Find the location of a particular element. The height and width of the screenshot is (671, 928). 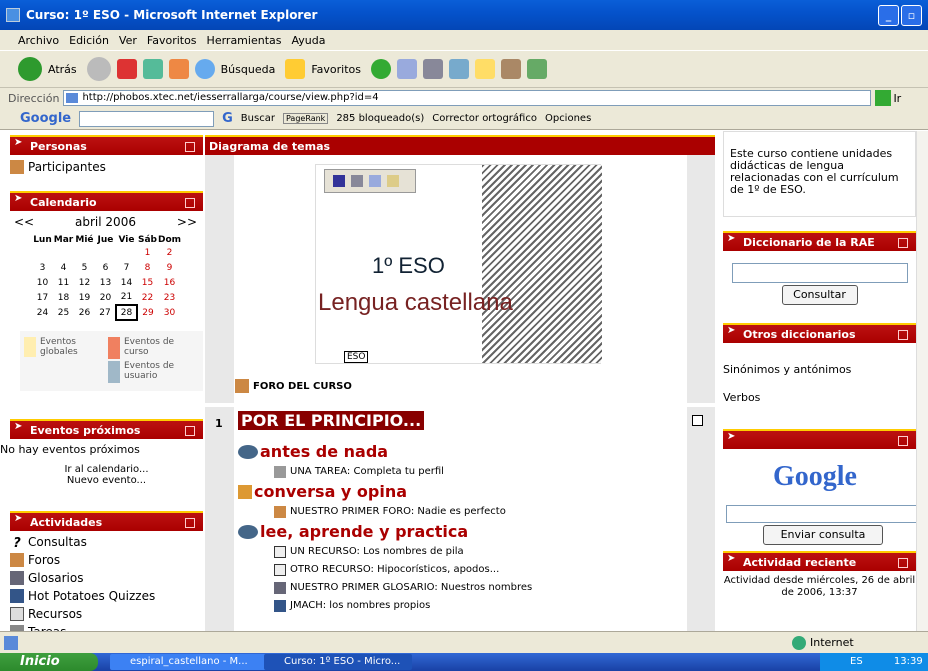

block-header: Actividad reciente is located at coordinates (819, 560).